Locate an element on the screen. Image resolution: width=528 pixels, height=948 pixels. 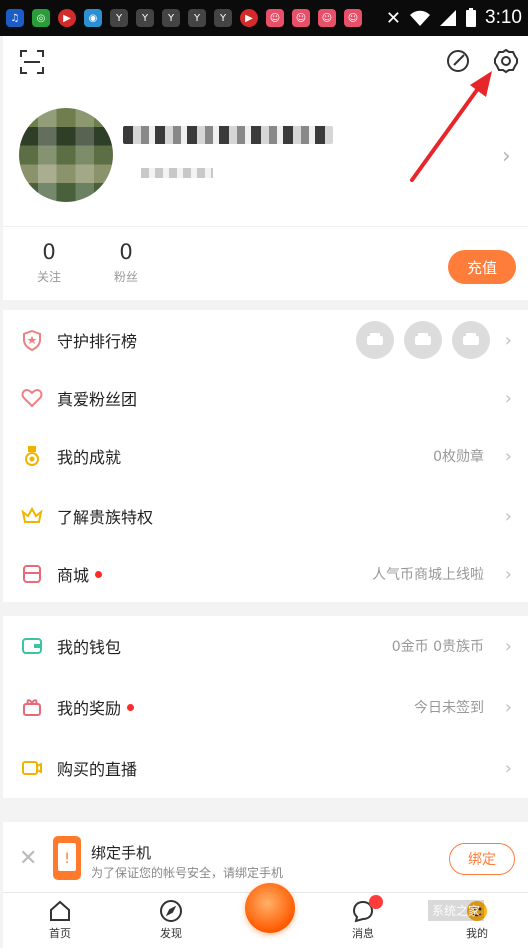
home-icon is located at coordinates (60, 910).